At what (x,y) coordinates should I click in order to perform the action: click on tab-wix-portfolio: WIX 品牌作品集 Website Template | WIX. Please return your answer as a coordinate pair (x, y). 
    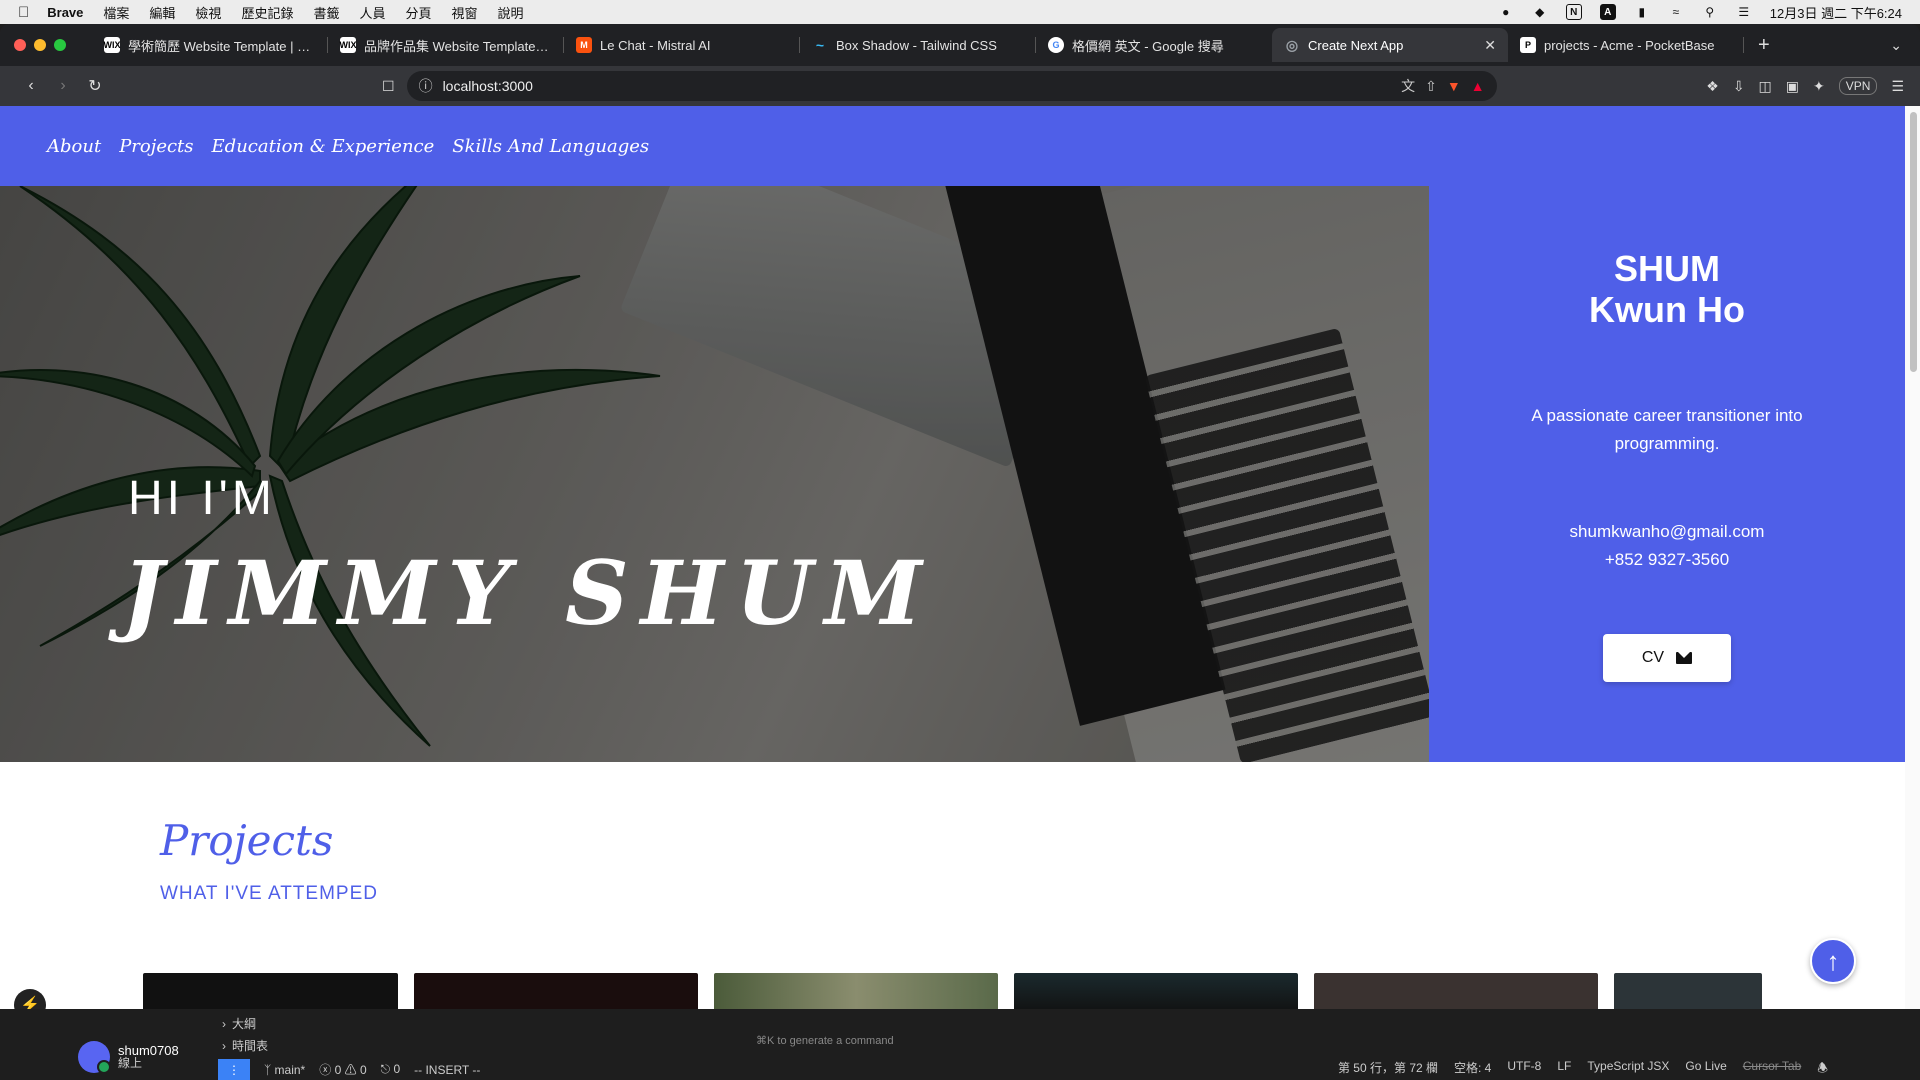
    Looking at the image, I should click on (446, 45).